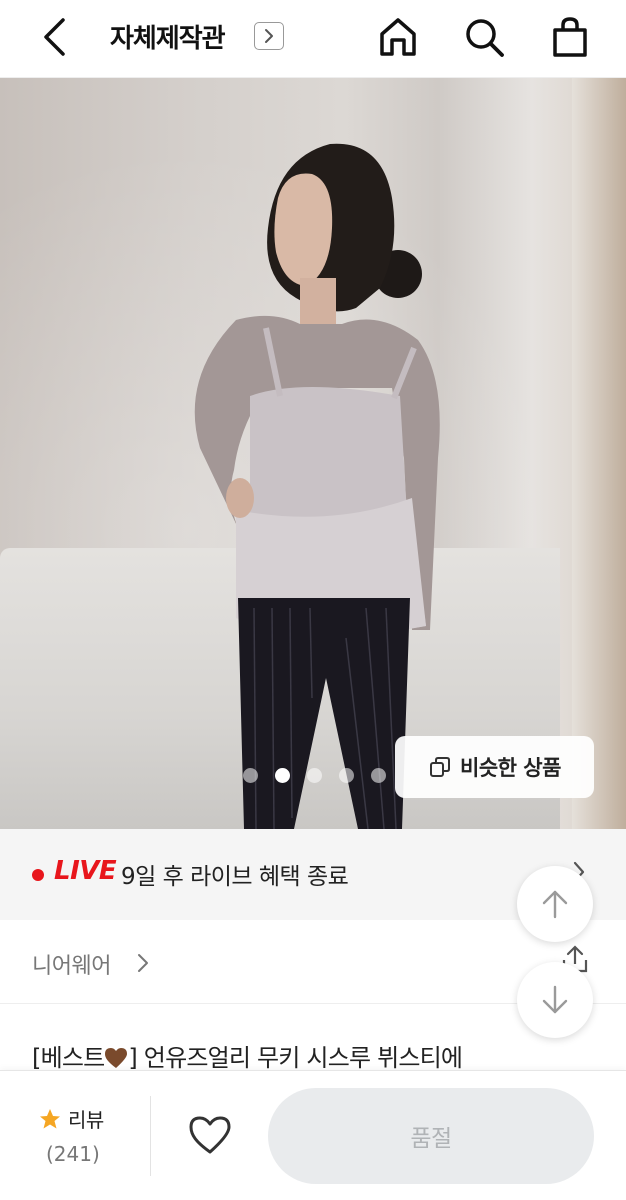  I want to click on back-icon, so click(54, 37).